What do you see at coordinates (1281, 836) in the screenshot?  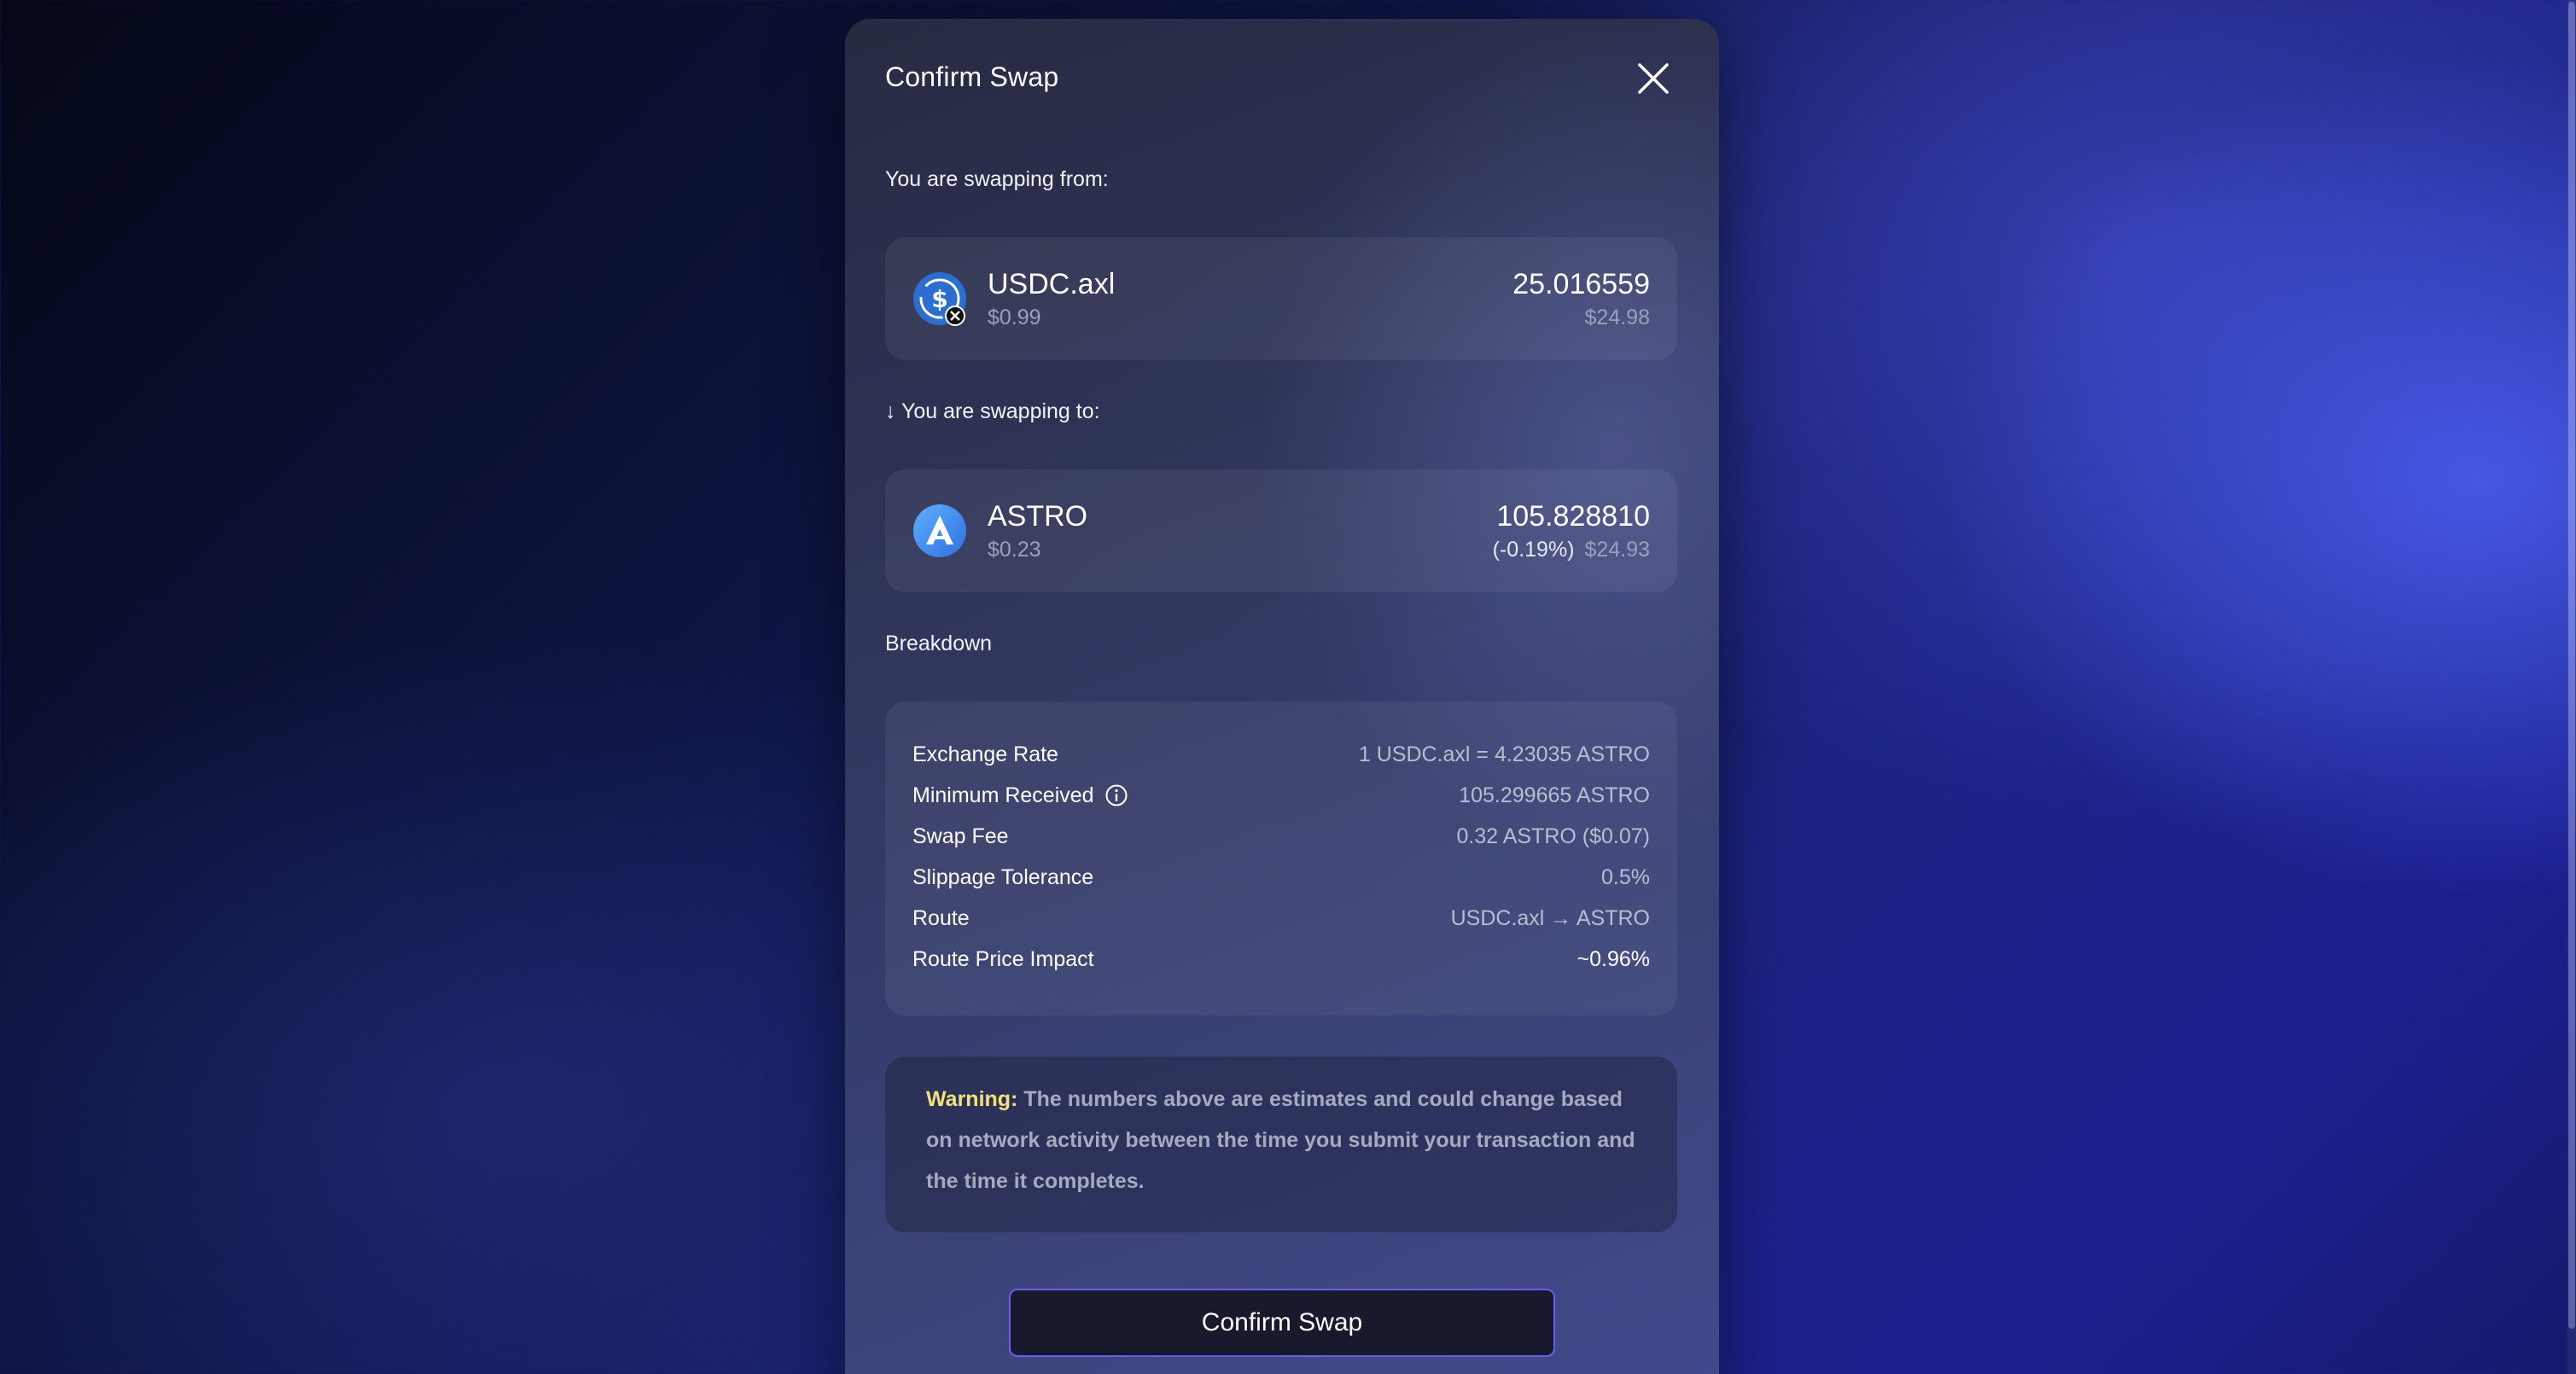 I see `breakdown-row-swap-fee: Swap Fee 0.32 ASTRO ($0.07)` at bounding box center [1281, 836].